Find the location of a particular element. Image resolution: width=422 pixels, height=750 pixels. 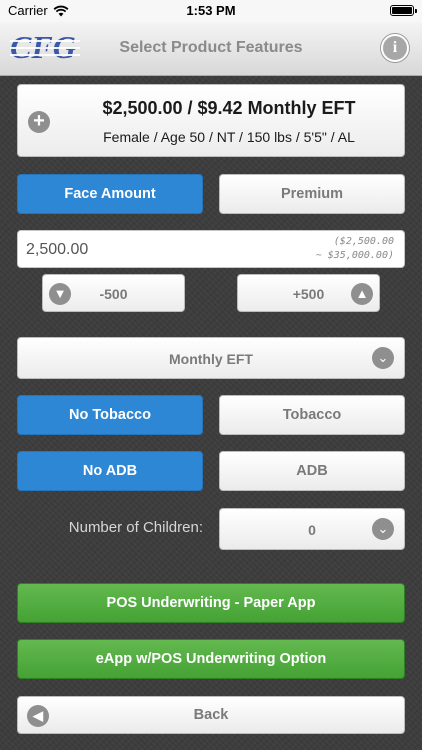

pos-underwriting-button: POS Underwriting - Paper App is located at coordinates (211, 603).